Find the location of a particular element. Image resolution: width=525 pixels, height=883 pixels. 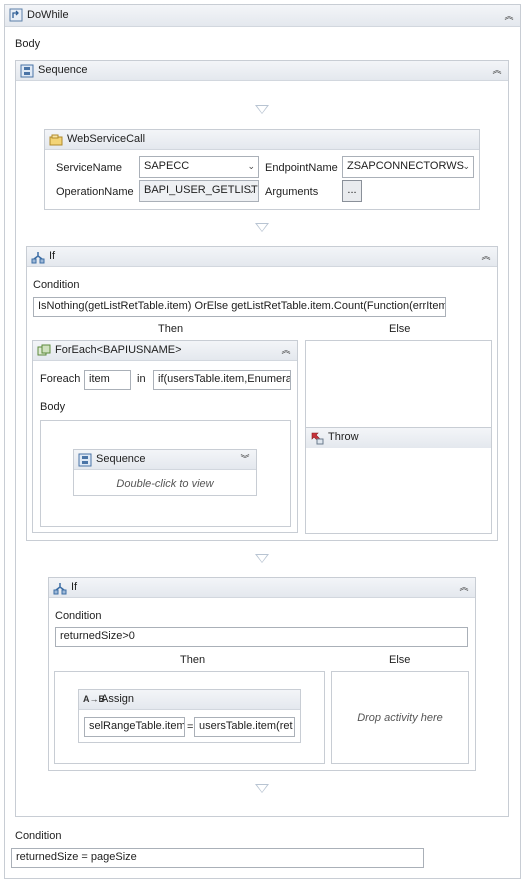

webservice-icon is located at coordinates (56, 140).